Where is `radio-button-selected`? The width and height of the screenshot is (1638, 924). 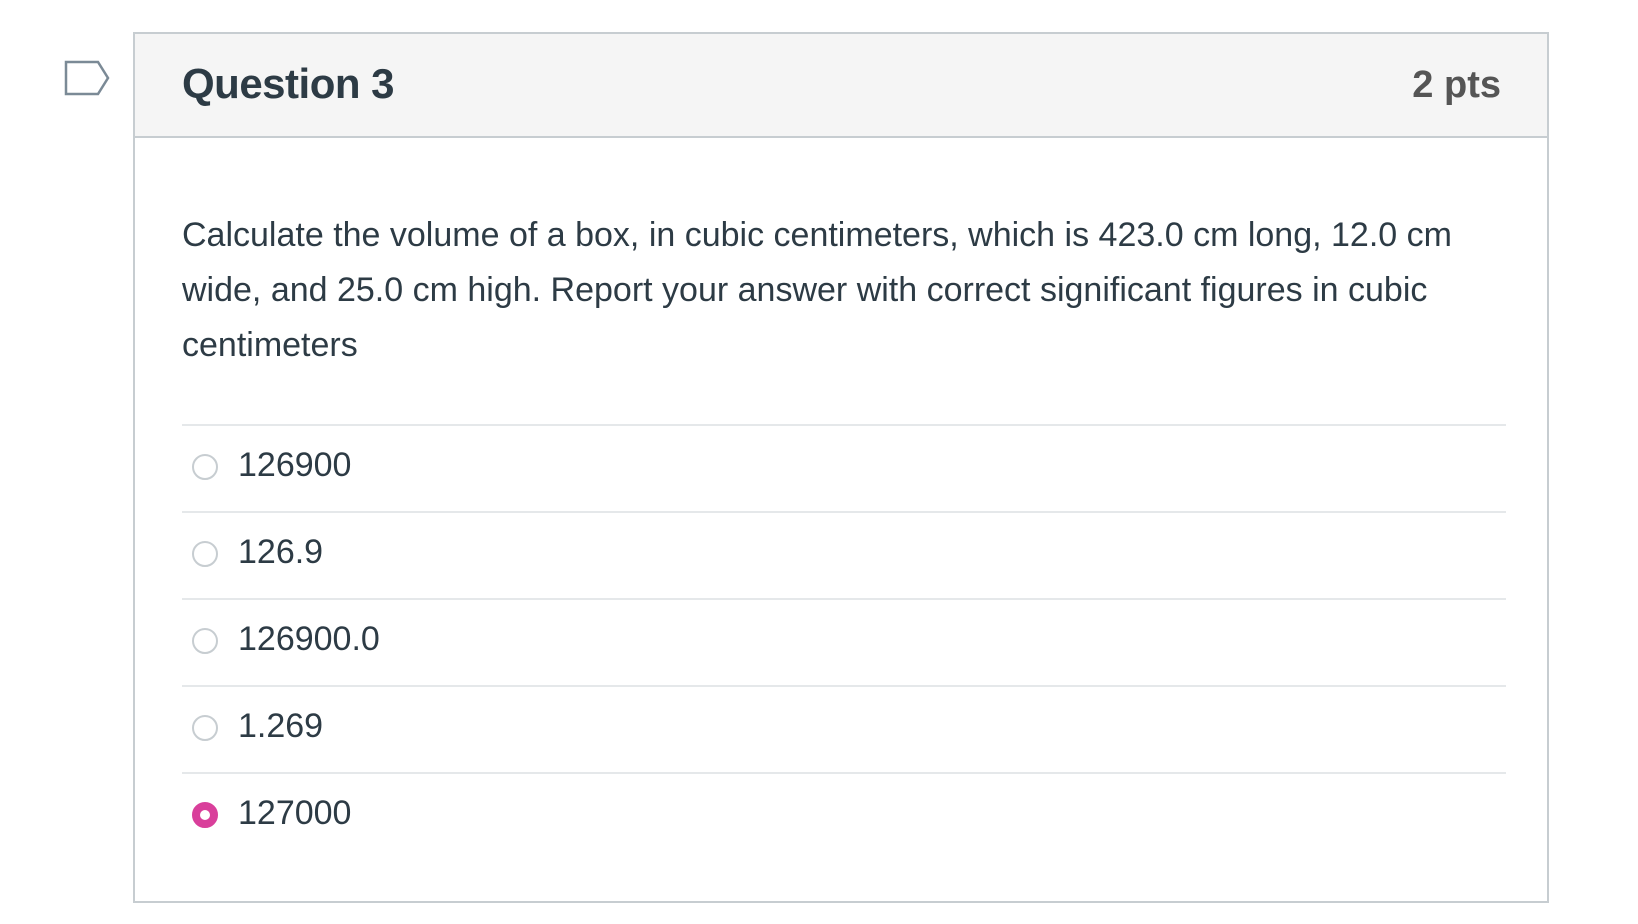
radio-button-selected is located at coordinates (205, 815).